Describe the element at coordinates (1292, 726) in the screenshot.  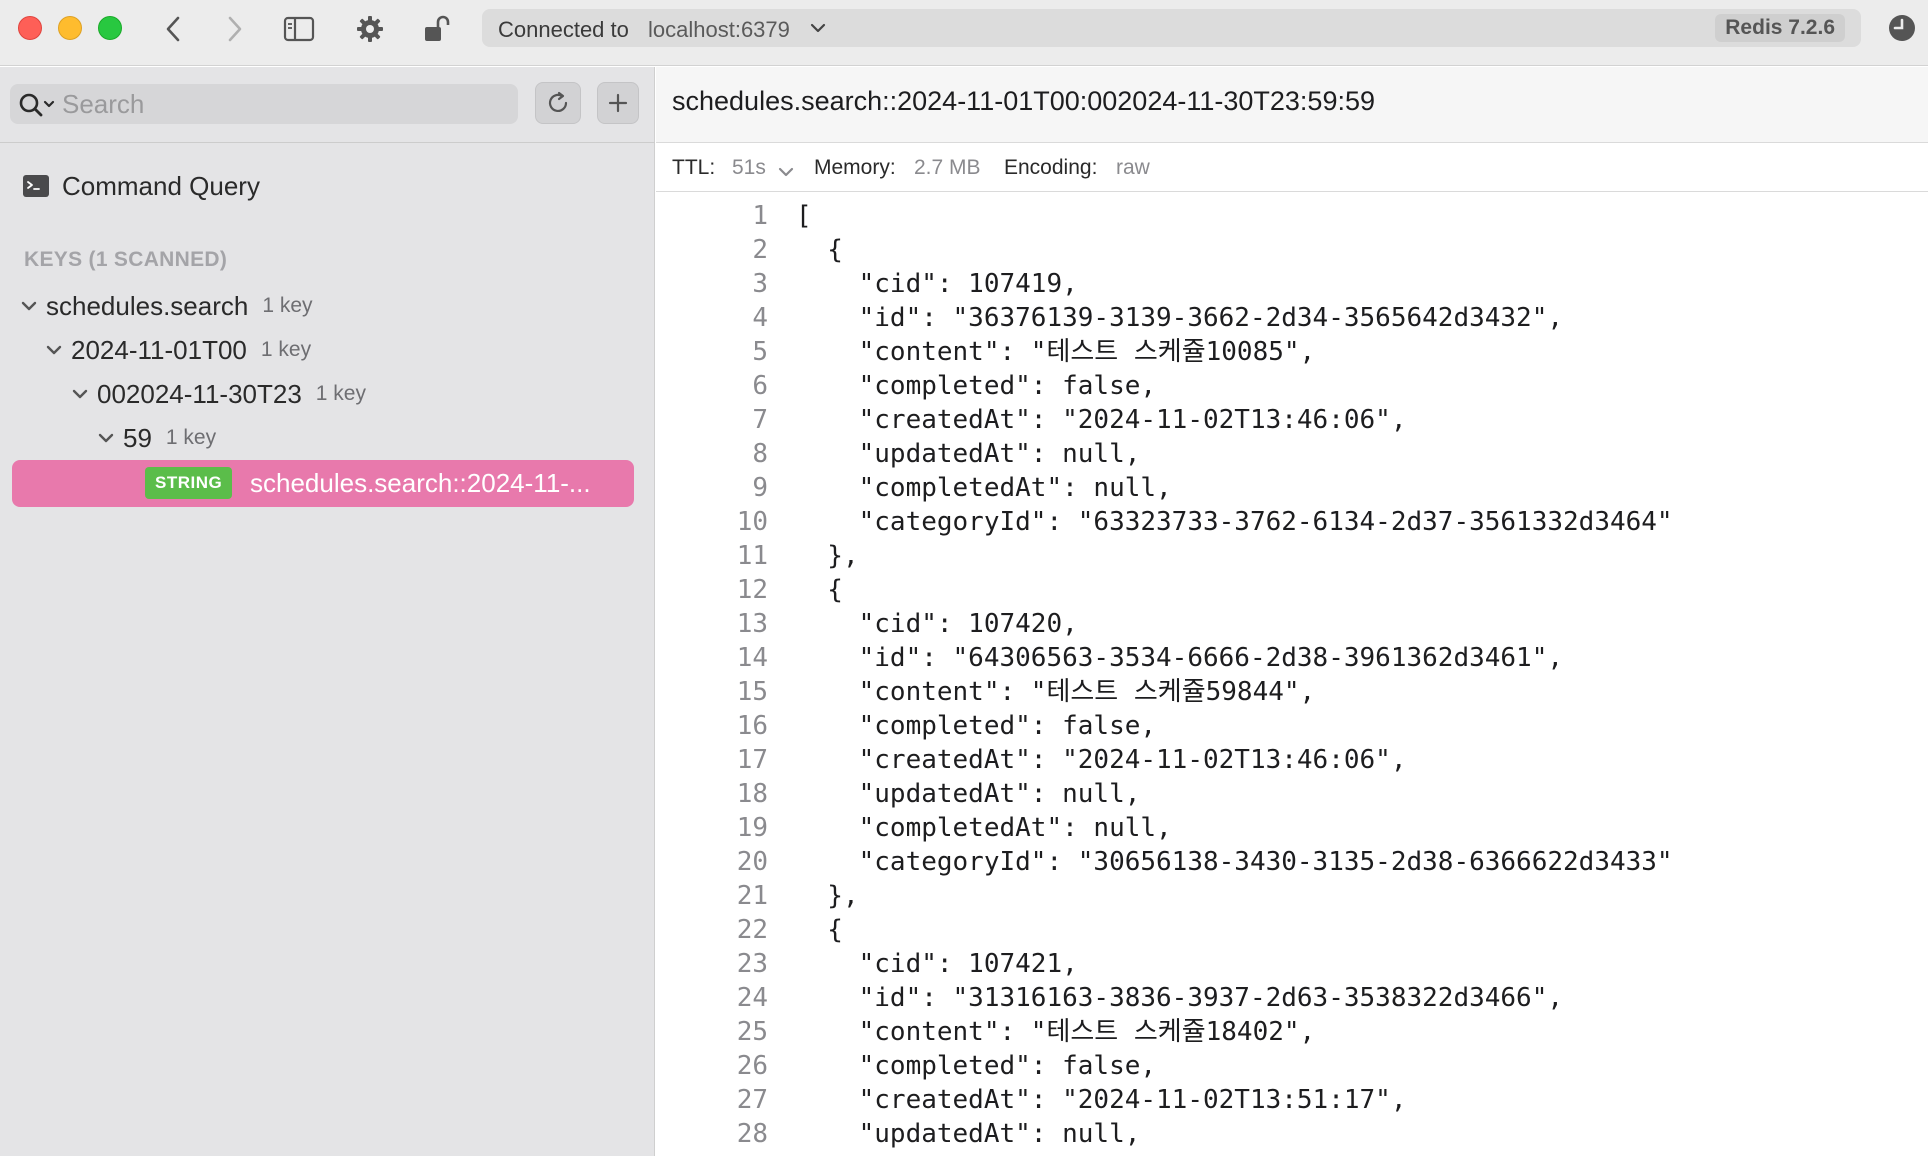
I see `code-line: 16 "completed": false,` at that location.